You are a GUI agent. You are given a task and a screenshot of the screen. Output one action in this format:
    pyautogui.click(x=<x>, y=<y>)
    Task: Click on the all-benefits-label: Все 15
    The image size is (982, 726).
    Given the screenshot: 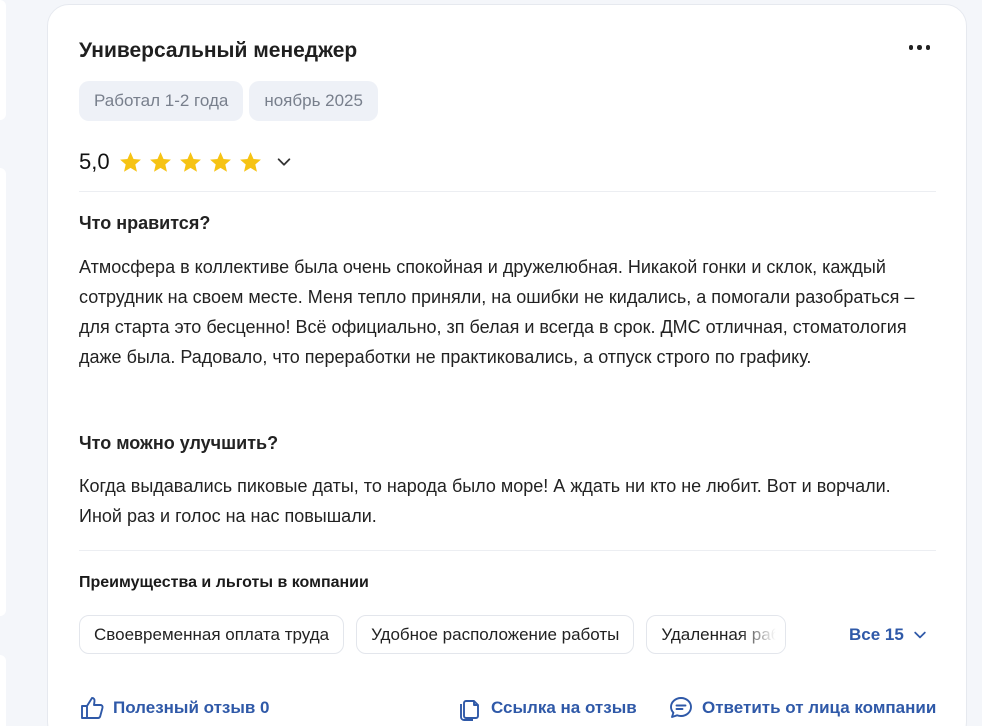 What is the action you would take?
    pyautogui.click(x=876, y=634)
    